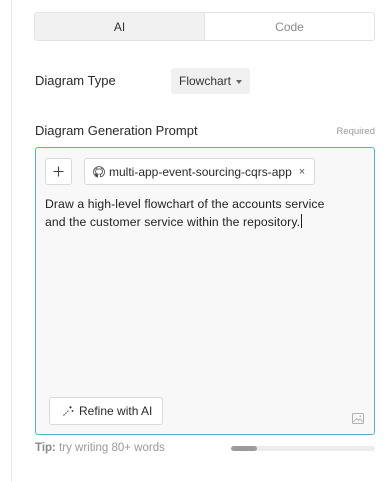 The width and height of the screenshot is (391, 482). What do you see at coordinates (116, 411) in the screenshot?
I see `refine-button-label: Refine with AI` at bounding box center [116, 411].